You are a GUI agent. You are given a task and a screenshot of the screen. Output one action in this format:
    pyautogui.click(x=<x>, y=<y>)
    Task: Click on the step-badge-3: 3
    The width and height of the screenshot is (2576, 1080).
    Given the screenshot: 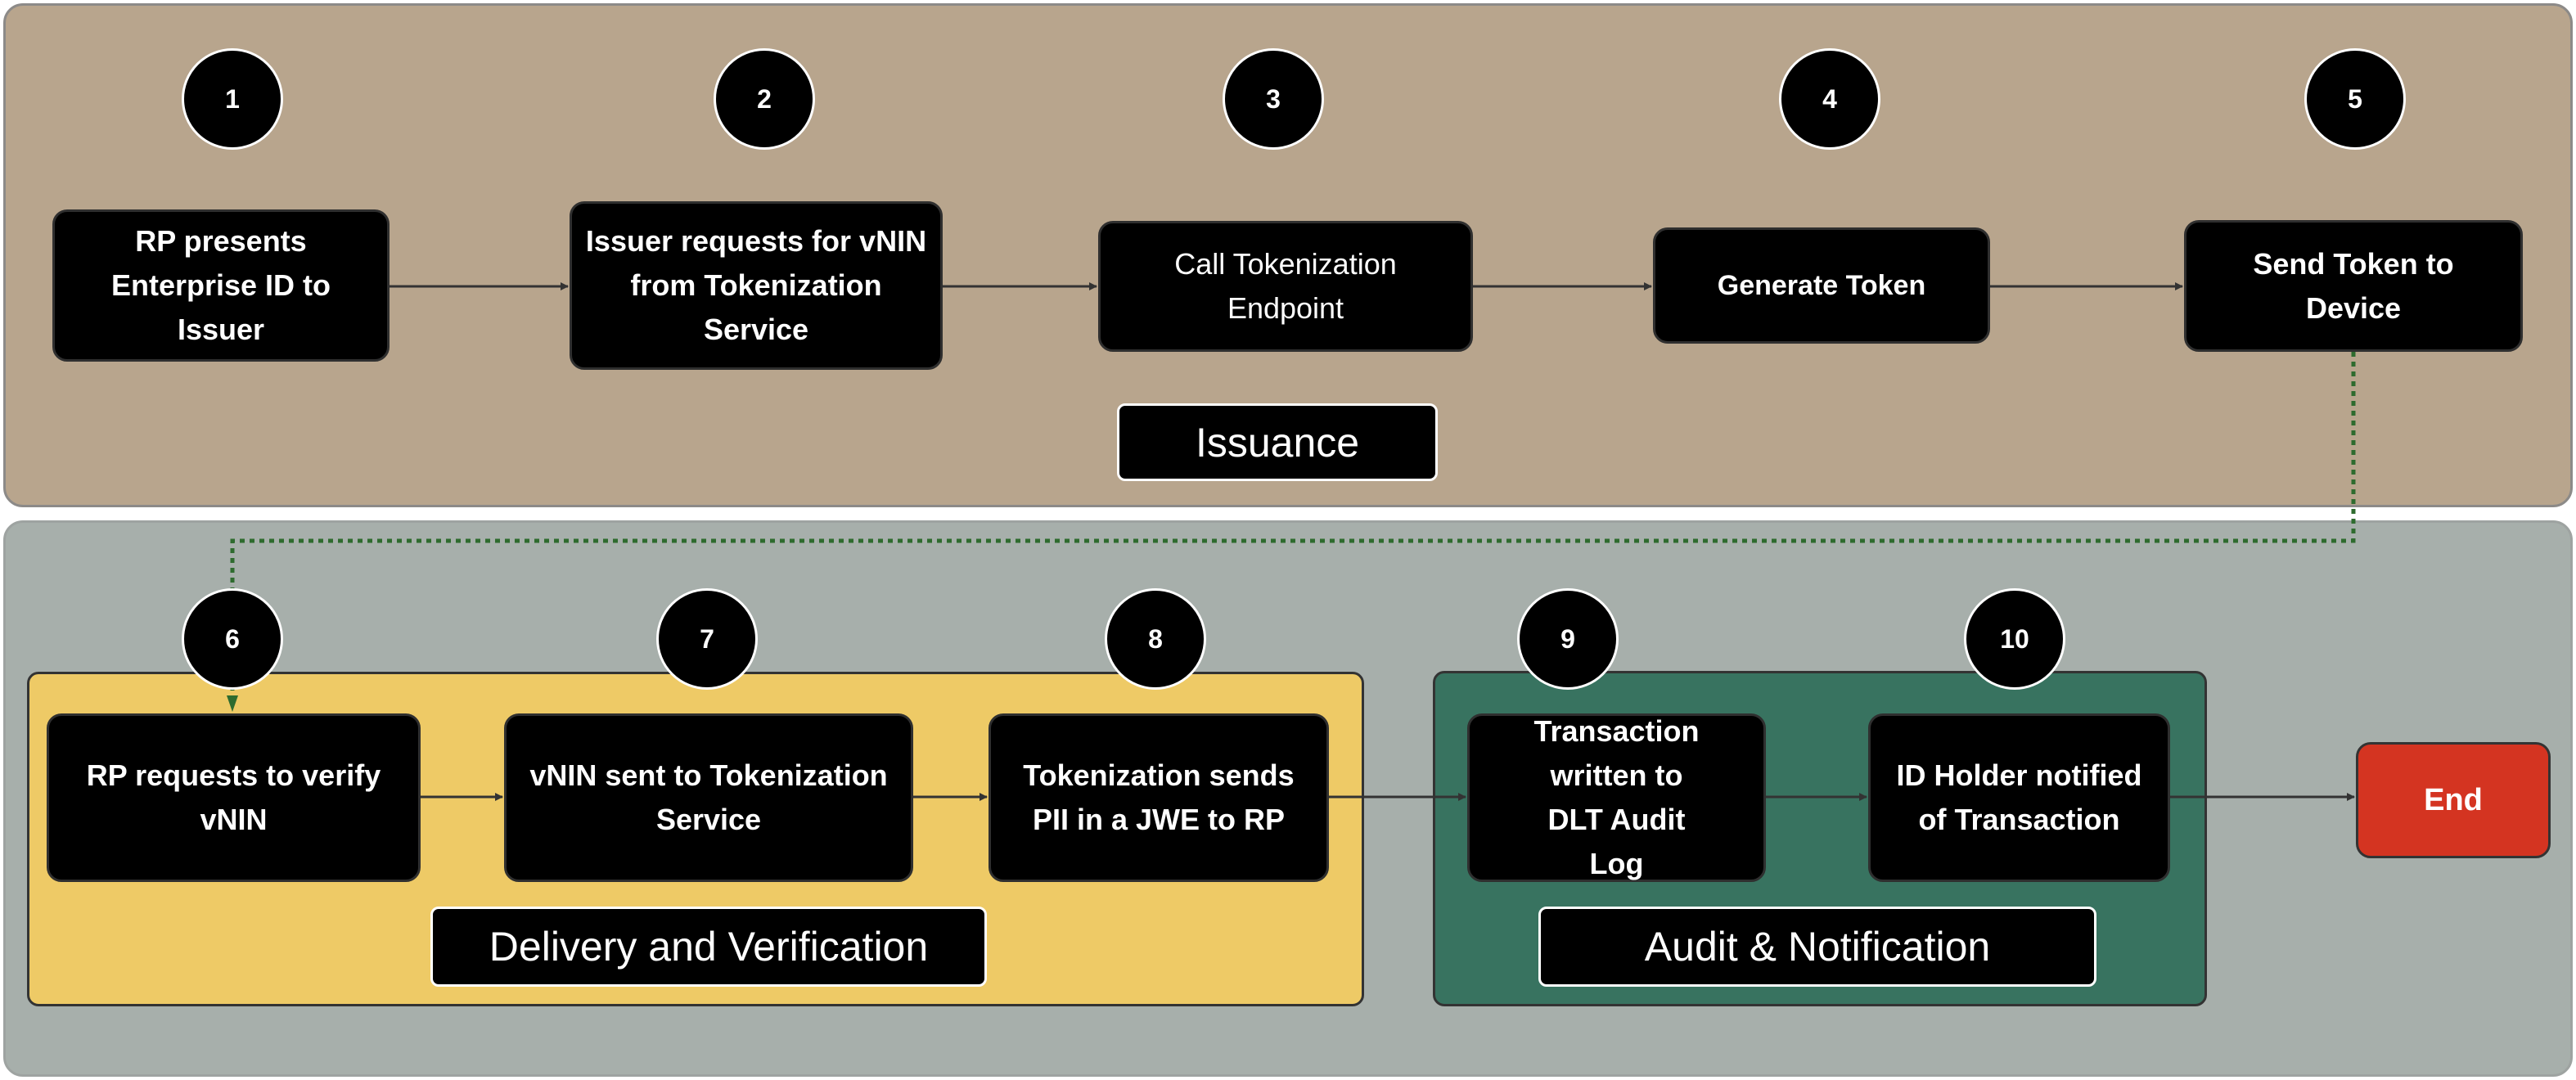 What is the action you would take?
    pyautogui.click(x=1274, y=99)
    